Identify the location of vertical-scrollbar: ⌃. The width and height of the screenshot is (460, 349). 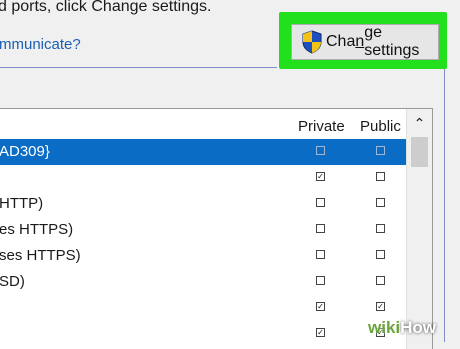
(419, 229).